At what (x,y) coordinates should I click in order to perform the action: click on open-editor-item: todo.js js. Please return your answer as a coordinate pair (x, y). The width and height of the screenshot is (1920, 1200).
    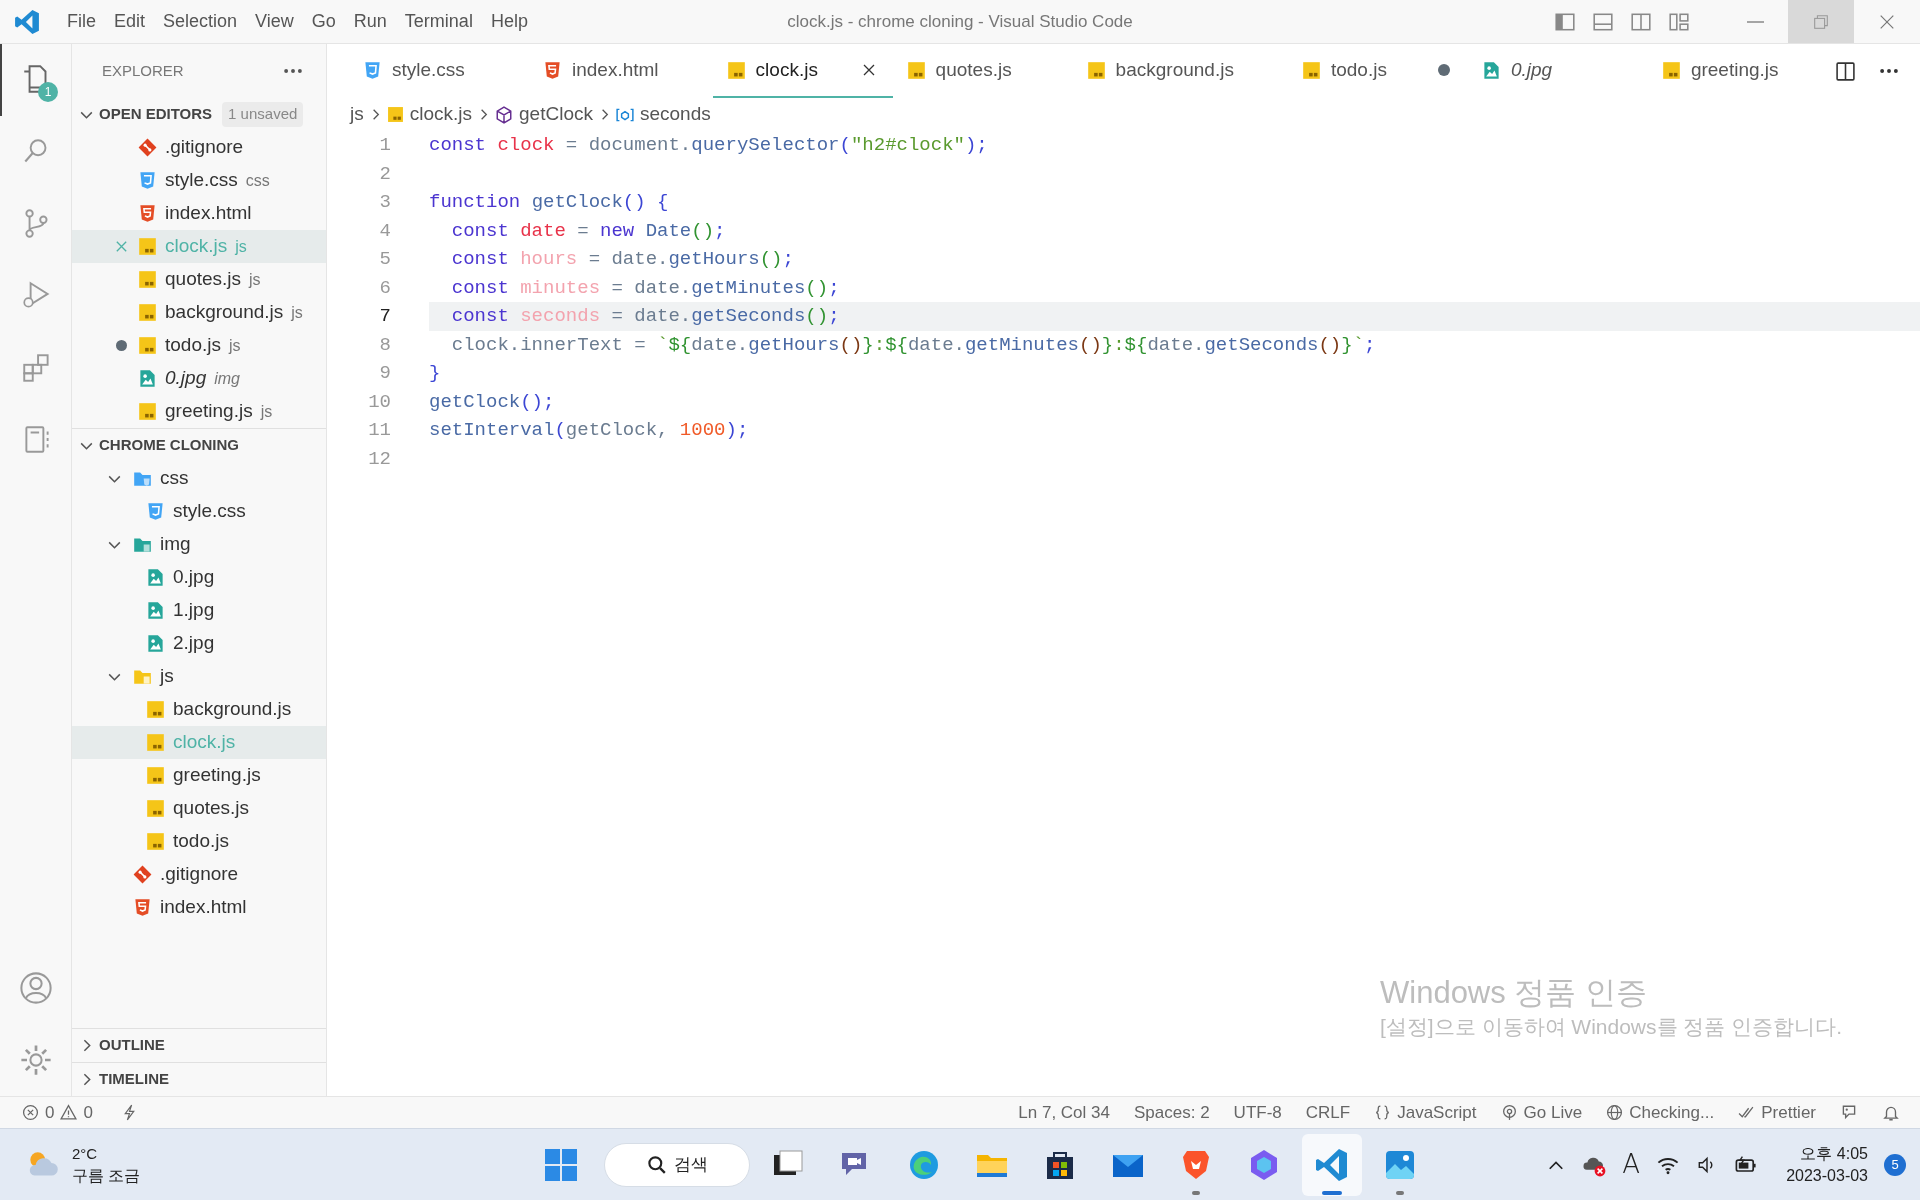
    Looking at the image, I should click on (199, 345).